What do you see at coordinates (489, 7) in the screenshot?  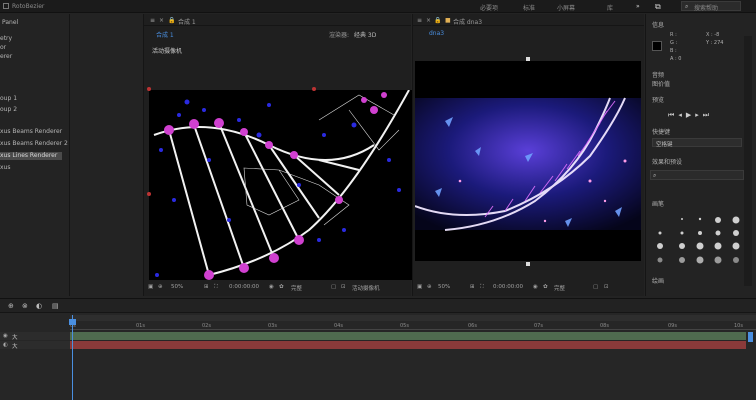 I see `workspace-essentials: 必要项` at bounding box center [489, 7].